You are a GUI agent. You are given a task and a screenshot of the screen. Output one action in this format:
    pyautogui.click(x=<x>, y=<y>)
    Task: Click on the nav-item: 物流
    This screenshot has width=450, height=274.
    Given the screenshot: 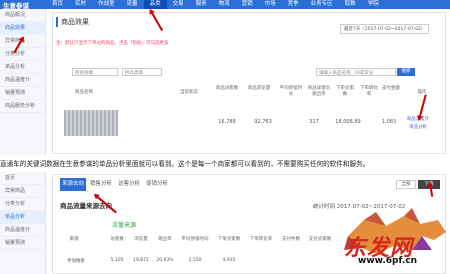 What is the action you would take?
    pyautogui.click(x=224, y=4)
    